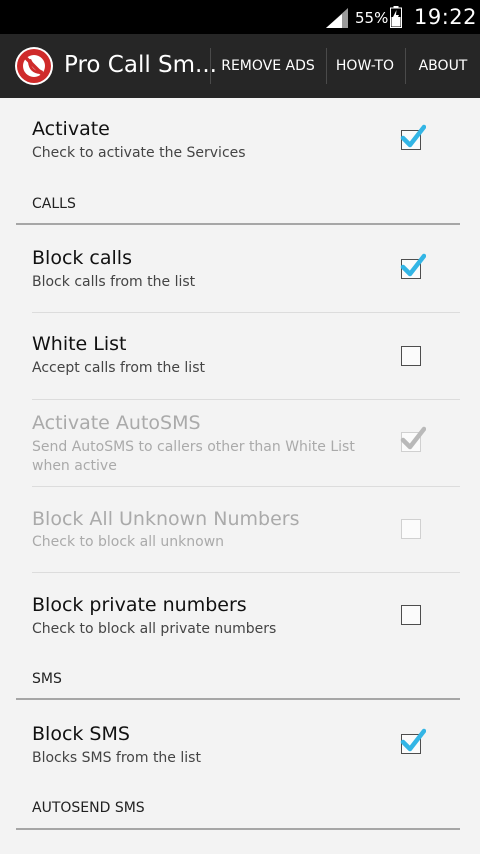  I want to click on activate-autosms-checkbox, so click(413, 439).